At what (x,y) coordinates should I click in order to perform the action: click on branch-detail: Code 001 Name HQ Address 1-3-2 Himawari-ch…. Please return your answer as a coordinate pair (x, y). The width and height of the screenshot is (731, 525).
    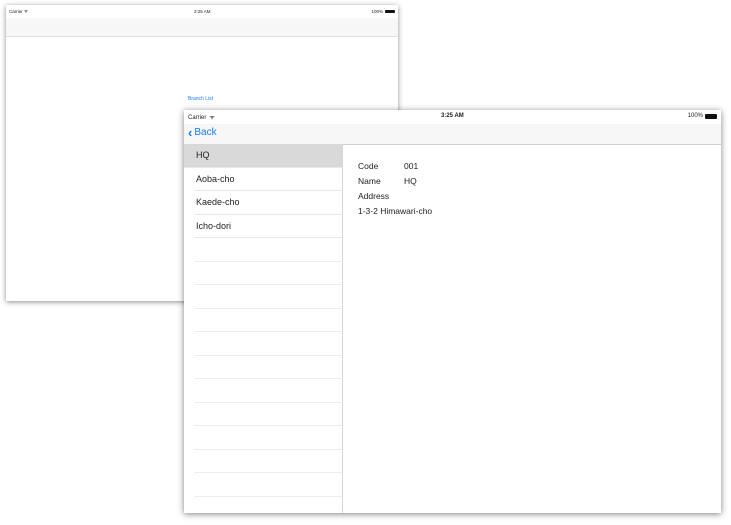
    Looking at the image, I should click on (395, 189).